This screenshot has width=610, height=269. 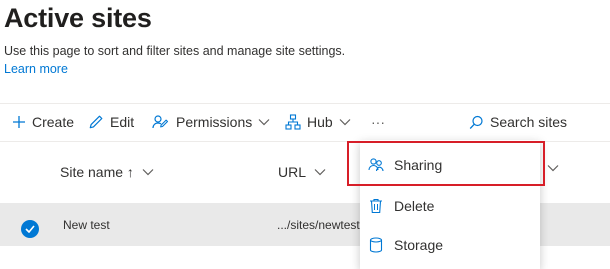 I want to click on permissions-label: Permissions, so click(x=214, y=122).